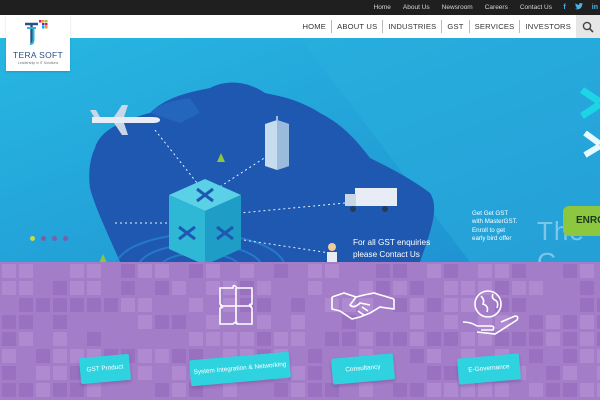 This screenshot has width=600, height=400. Describe the element at coordinates (49, 238) in the screenshot. I see `slider-dots` at that location.